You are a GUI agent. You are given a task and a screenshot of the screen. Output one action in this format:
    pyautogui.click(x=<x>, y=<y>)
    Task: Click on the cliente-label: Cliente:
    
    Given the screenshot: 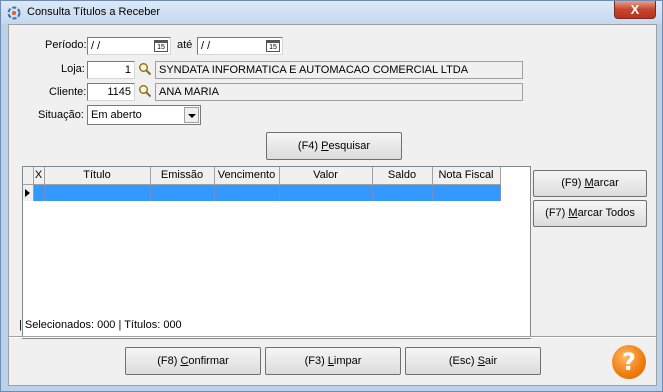 What is the action you would take?
    pyautogui.click(x=68, y=92)
    